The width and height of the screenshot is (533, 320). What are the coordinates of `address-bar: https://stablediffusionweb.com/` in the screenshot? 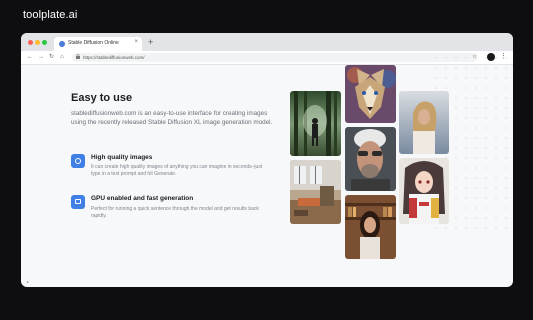 It's located at (274, 57).